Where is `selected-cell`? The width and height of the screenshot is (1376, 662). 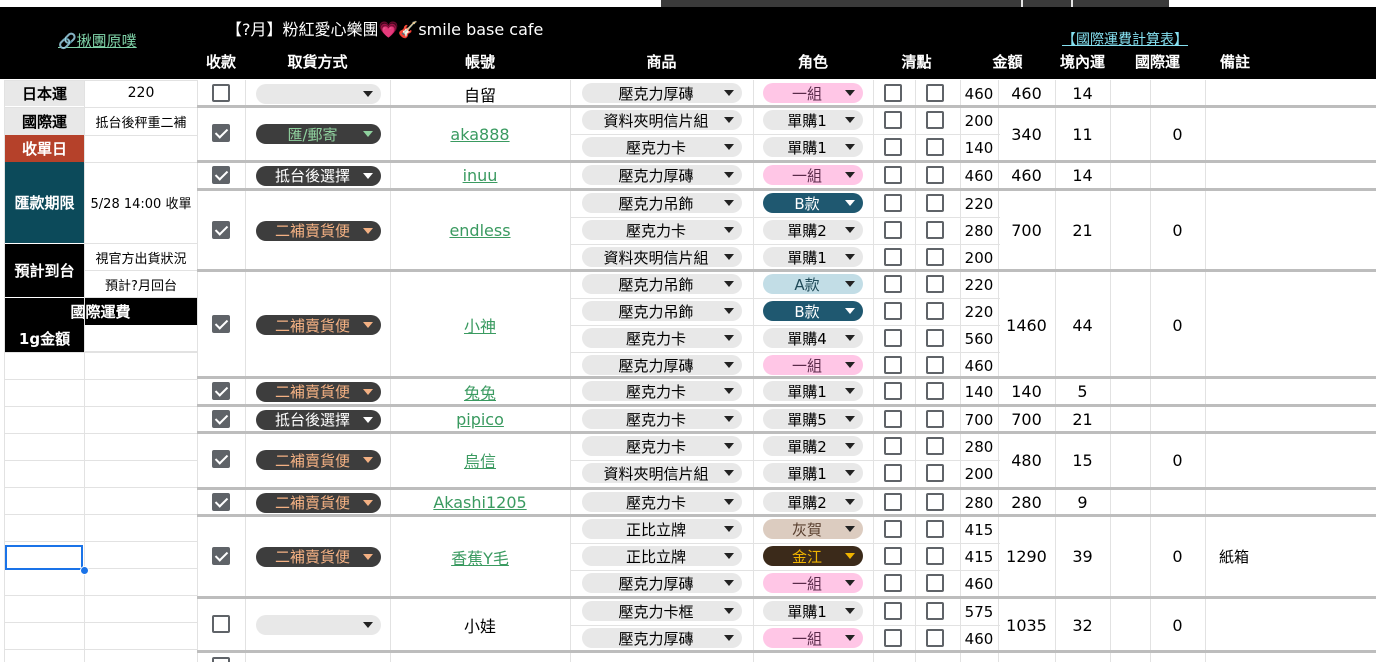
selected-cell is located at coordinates (44, 557).